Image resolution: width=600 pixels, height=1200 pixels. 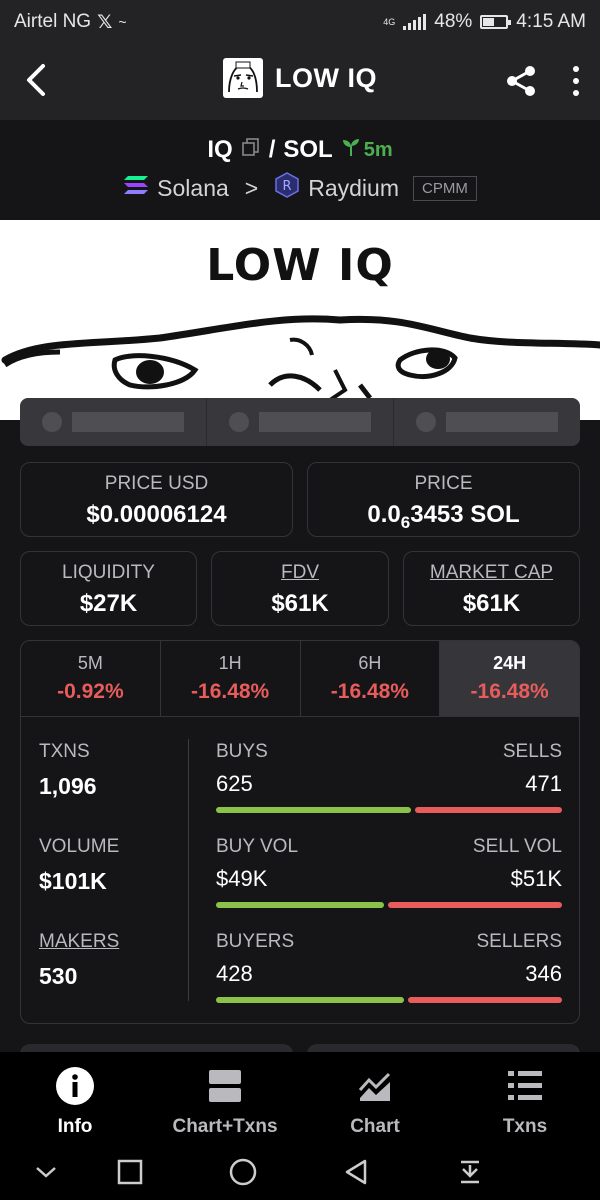 What do you see at coordinates (300, 588) in the screenshot?
I see `fdv-card: FDV $61K` at bounding box center [300, 588].